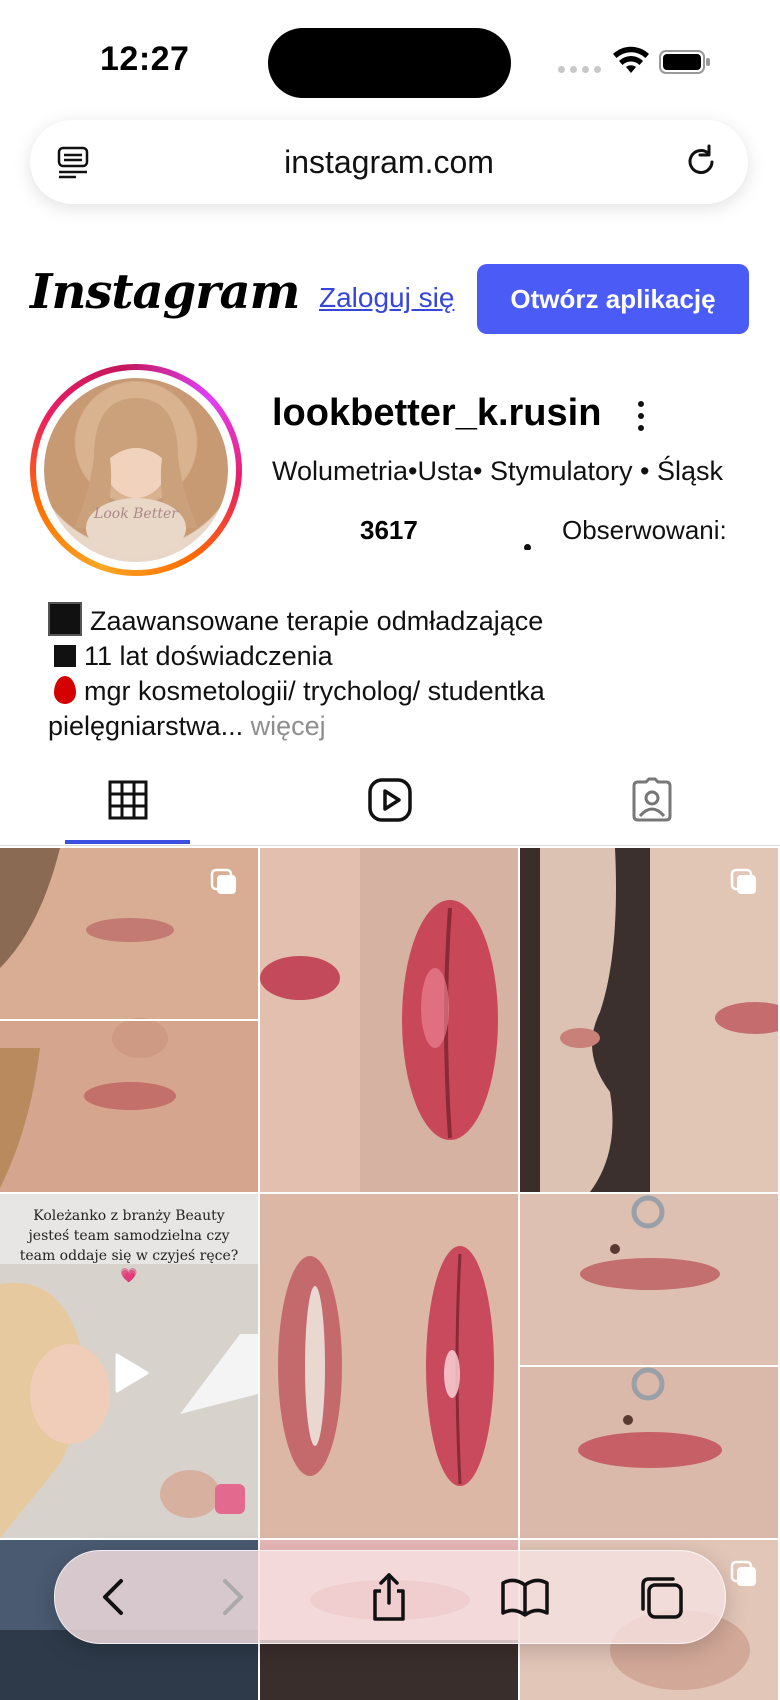 The width and height of the screenshot is (780, 1700). What do you see at coordinates (437, 413) in the screenshot?
I see `profile-username: lookbetter_k.rusin` at bounding box center [437, 413].